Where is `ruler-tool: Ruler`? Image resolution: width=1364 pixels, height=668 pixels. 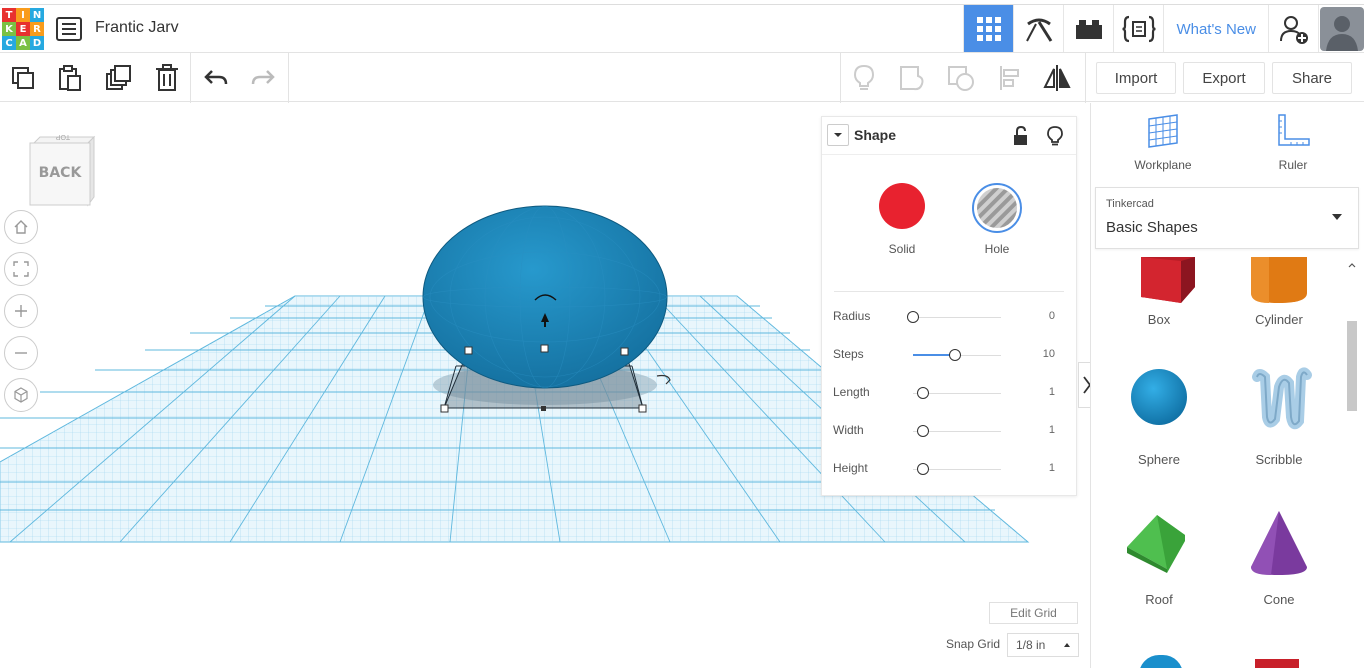 ruler-tool: Ruler is located at coordinates (1293, 142).